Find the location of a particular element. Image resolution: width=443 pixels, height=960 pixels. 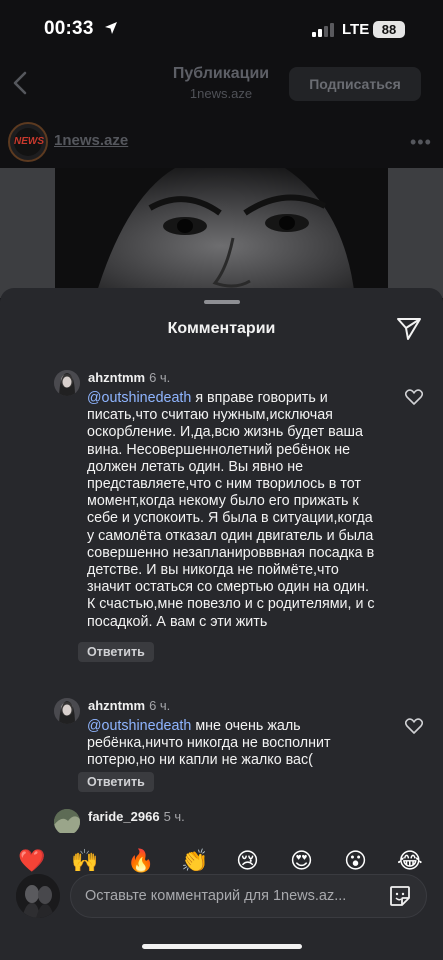

status-time: 00:33 is located at coordinates (69, 28).